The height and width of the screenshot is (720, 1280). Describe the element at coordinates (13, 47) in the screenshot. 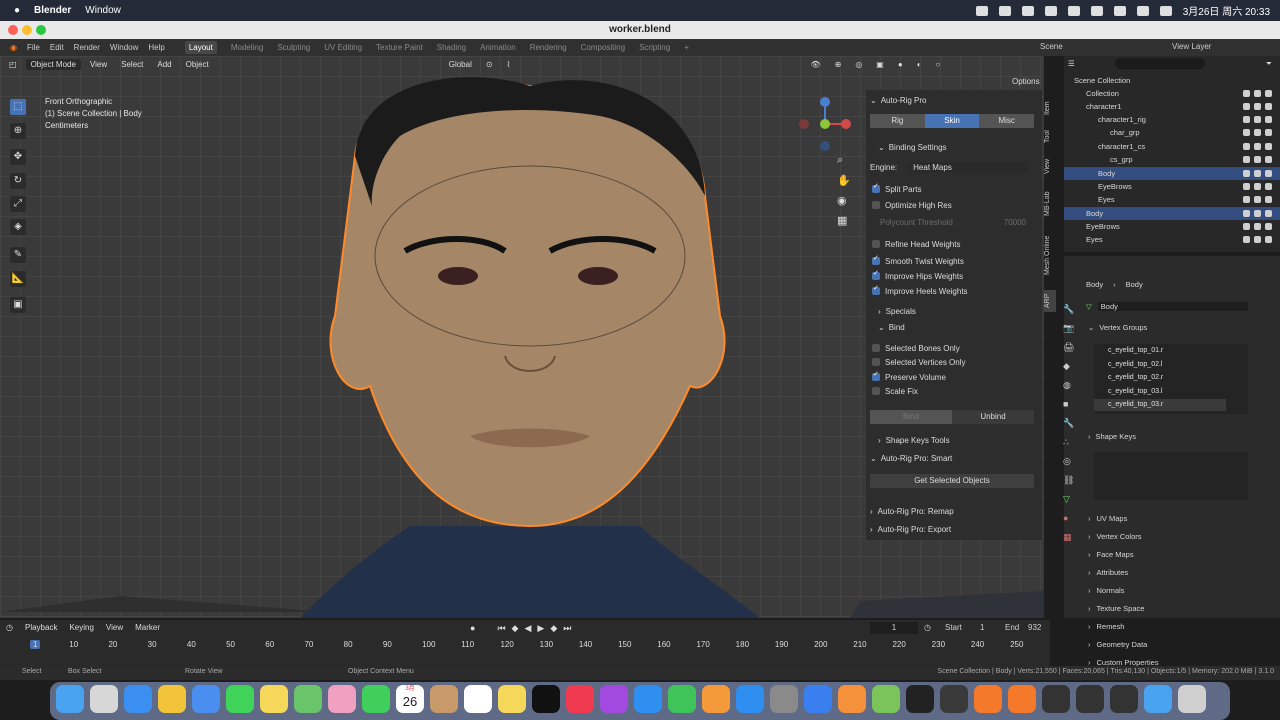

I see `blender-logo-icon: ◉` at that location.